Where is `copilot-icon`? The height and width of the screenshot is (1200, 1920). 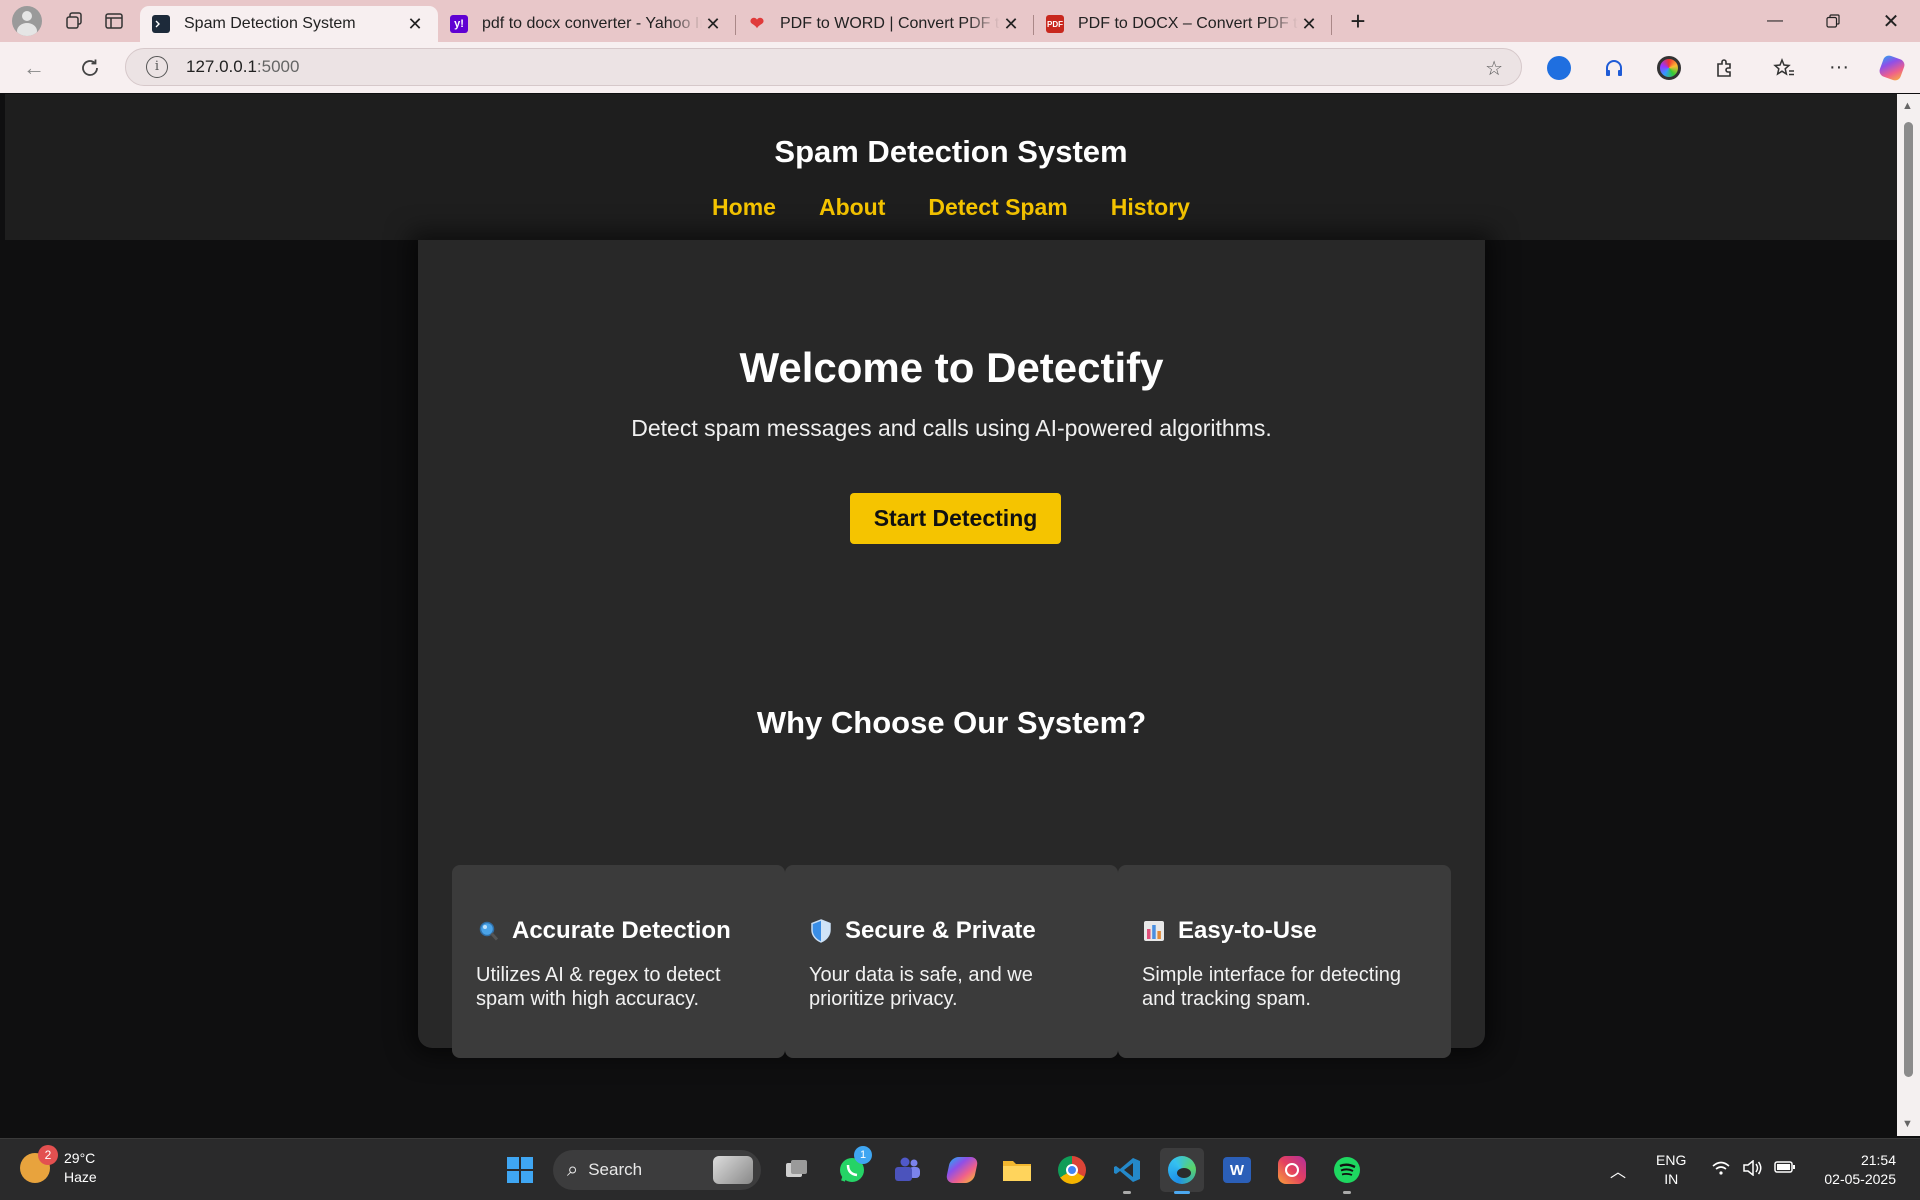 copilot-icon is located at coordinates (1892, 67).